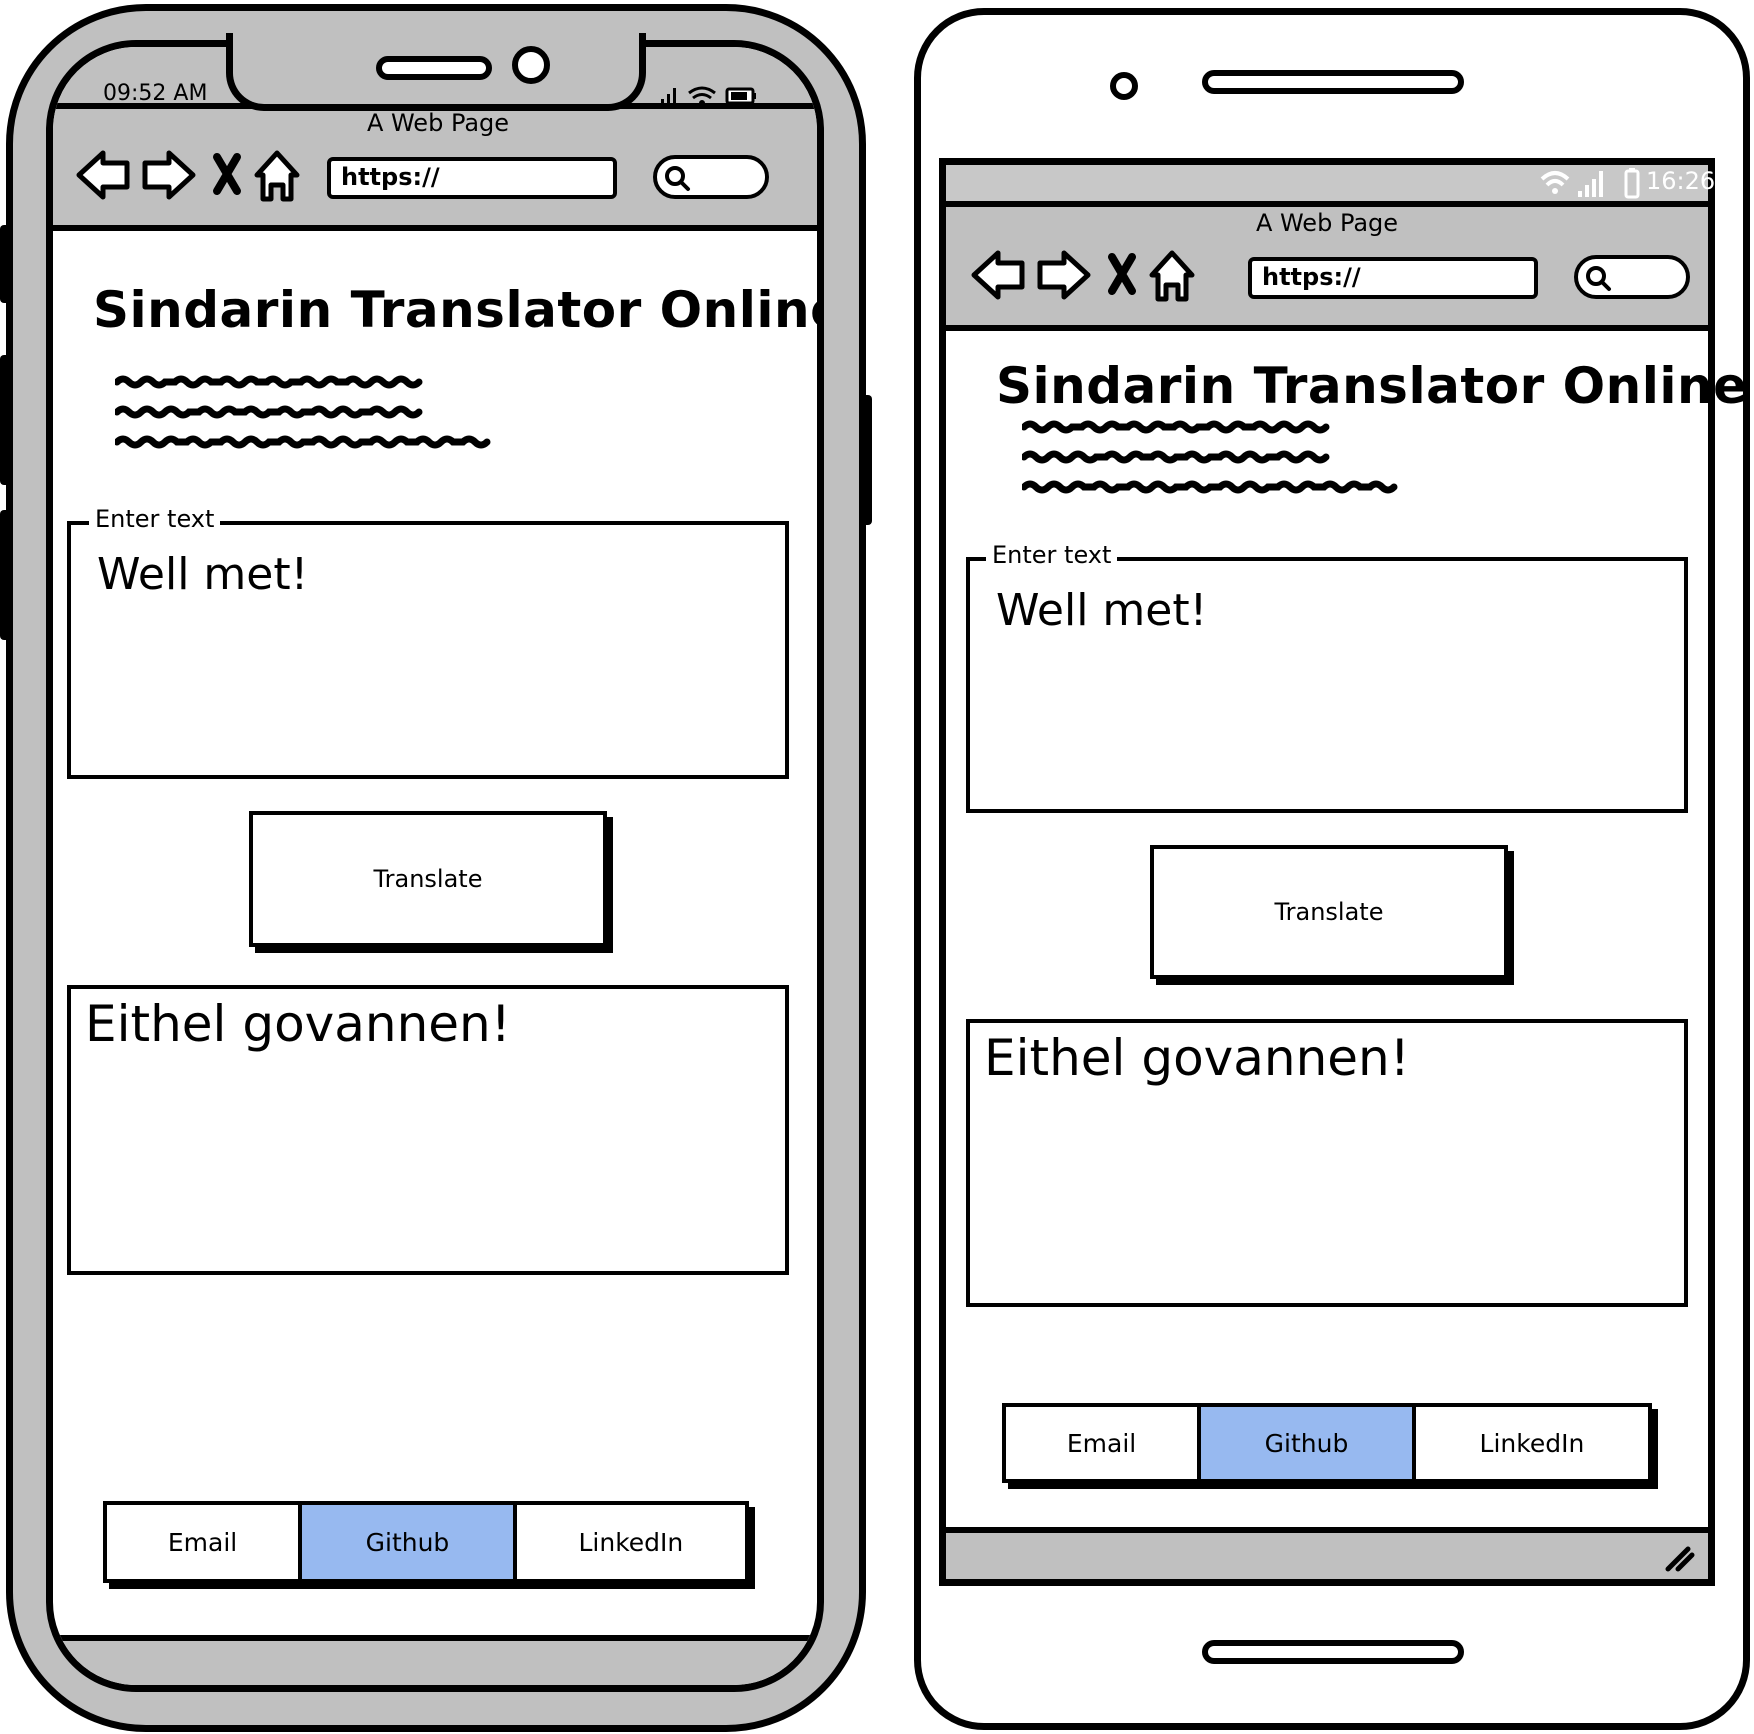  What do you see at coordinates (1571, 184) in the screenshot?
I see `wifi-icon` at bounding box center [1571, 184].